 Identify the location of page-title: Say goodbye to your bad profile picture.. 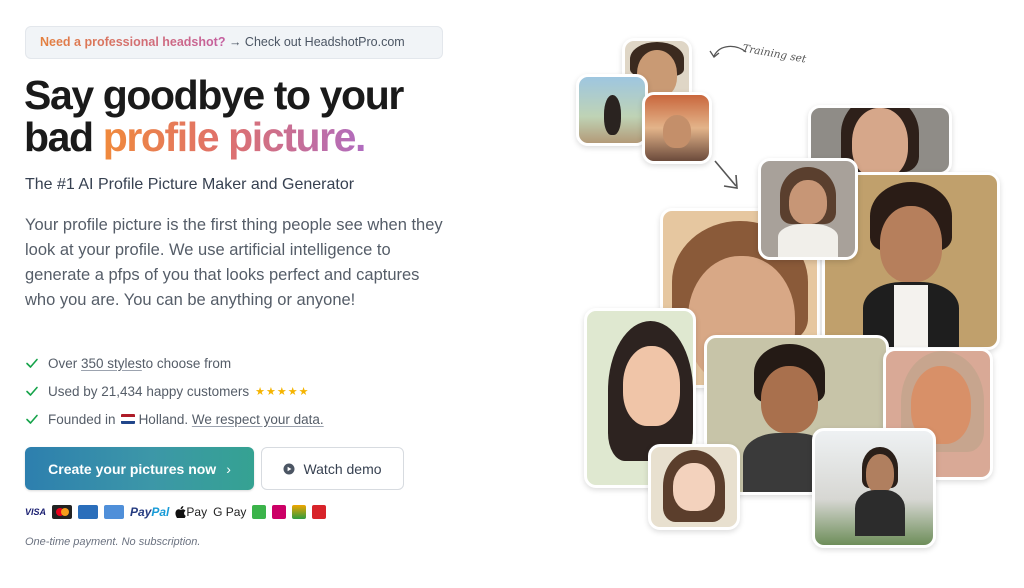
(284, 116).